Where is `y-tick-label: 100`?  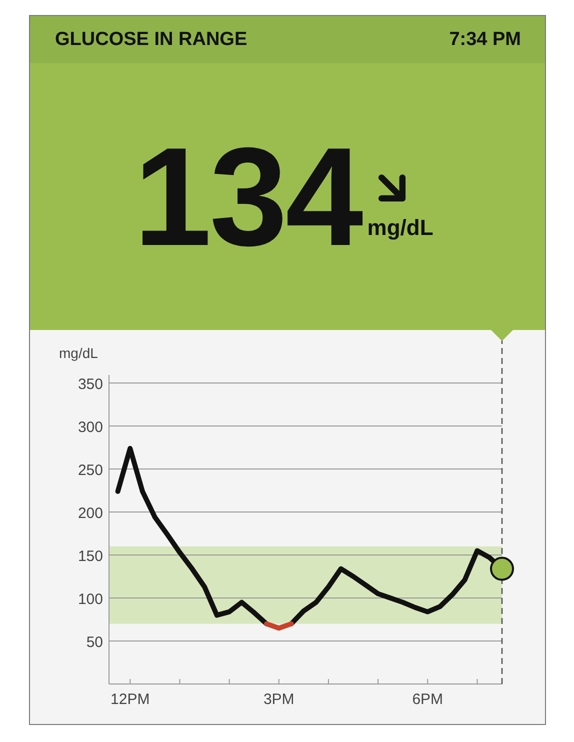
y-tick-label: 100 is located at coordinates (90, 599).